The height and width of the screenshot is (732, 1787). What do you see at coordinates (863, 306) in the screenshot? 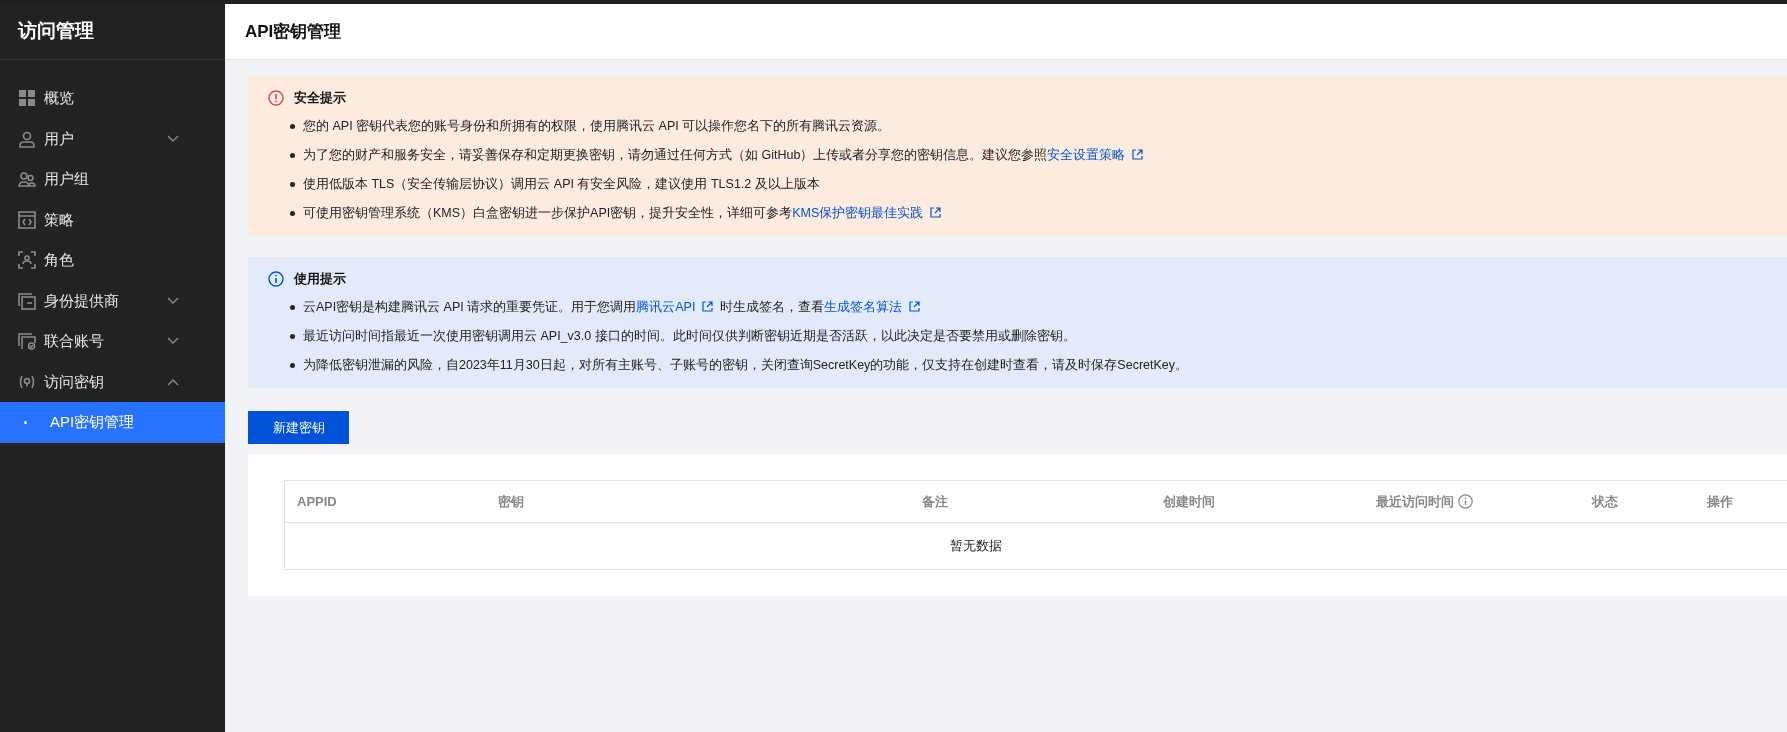
I see `link: 生成签名算法` at bounding box center [863, 306].